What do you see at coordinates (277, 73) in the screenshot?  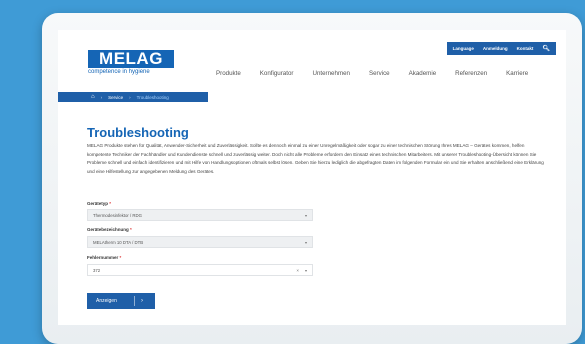 I see `nav-item-konfigurator: Konfigurator` at bounding box center [277, 73].